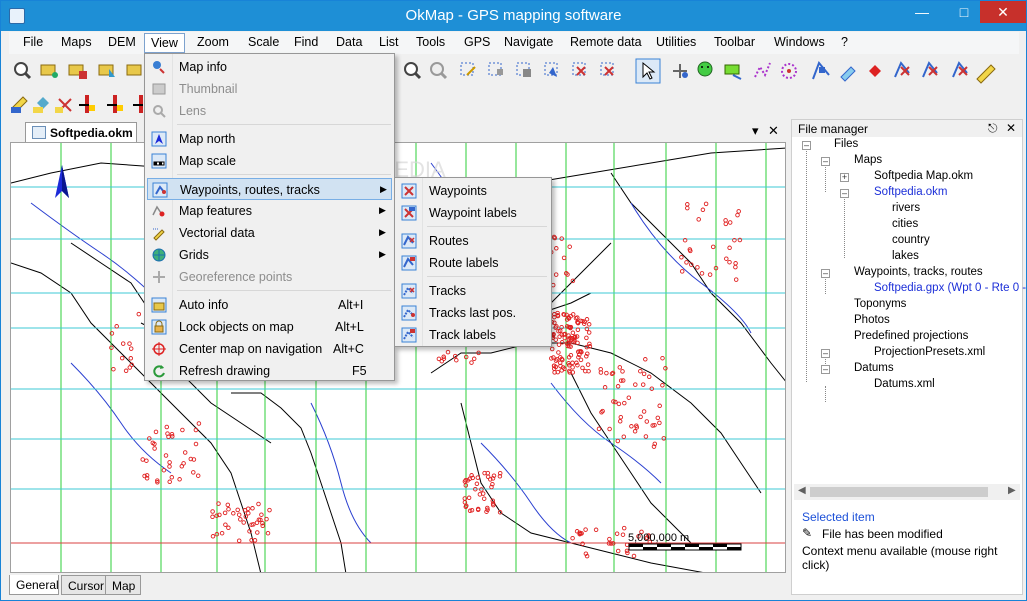 This screenshot has height=601, width=1027. What do you see at coordinates (269, 277) in the screenshot?
I see `menu-item-georeference-points: Georeference points` at bounding box center [269, 277].